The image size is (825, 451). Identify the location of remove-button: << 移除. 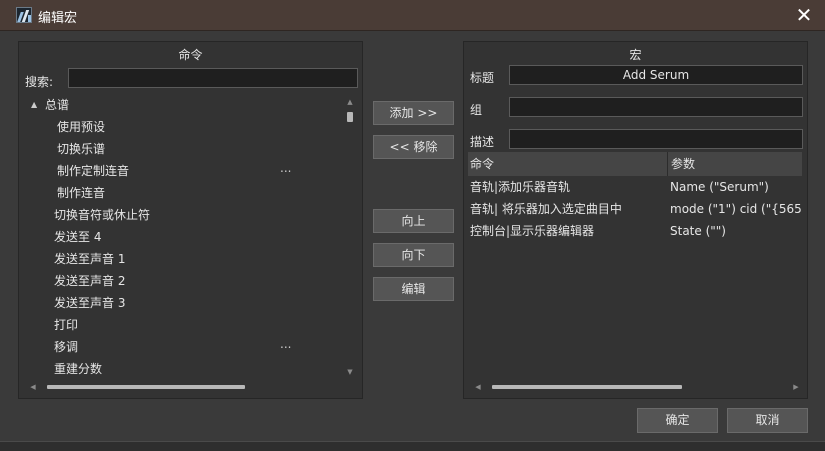
(413, 147).